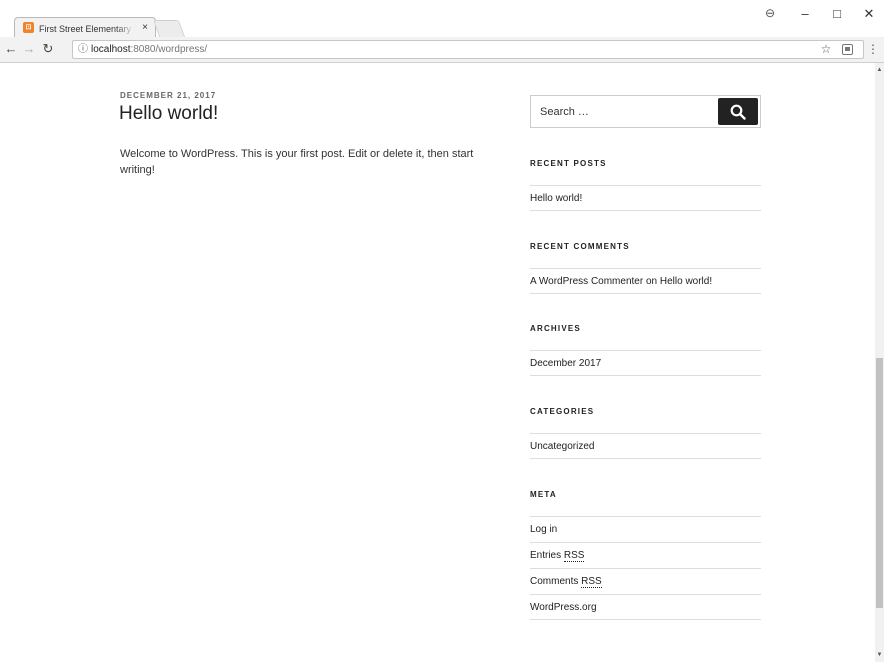  I want to click on browser-titlebar: ⊡ First Street Elementary Sc × ⊖ – □ ✕, so click(442, 19).